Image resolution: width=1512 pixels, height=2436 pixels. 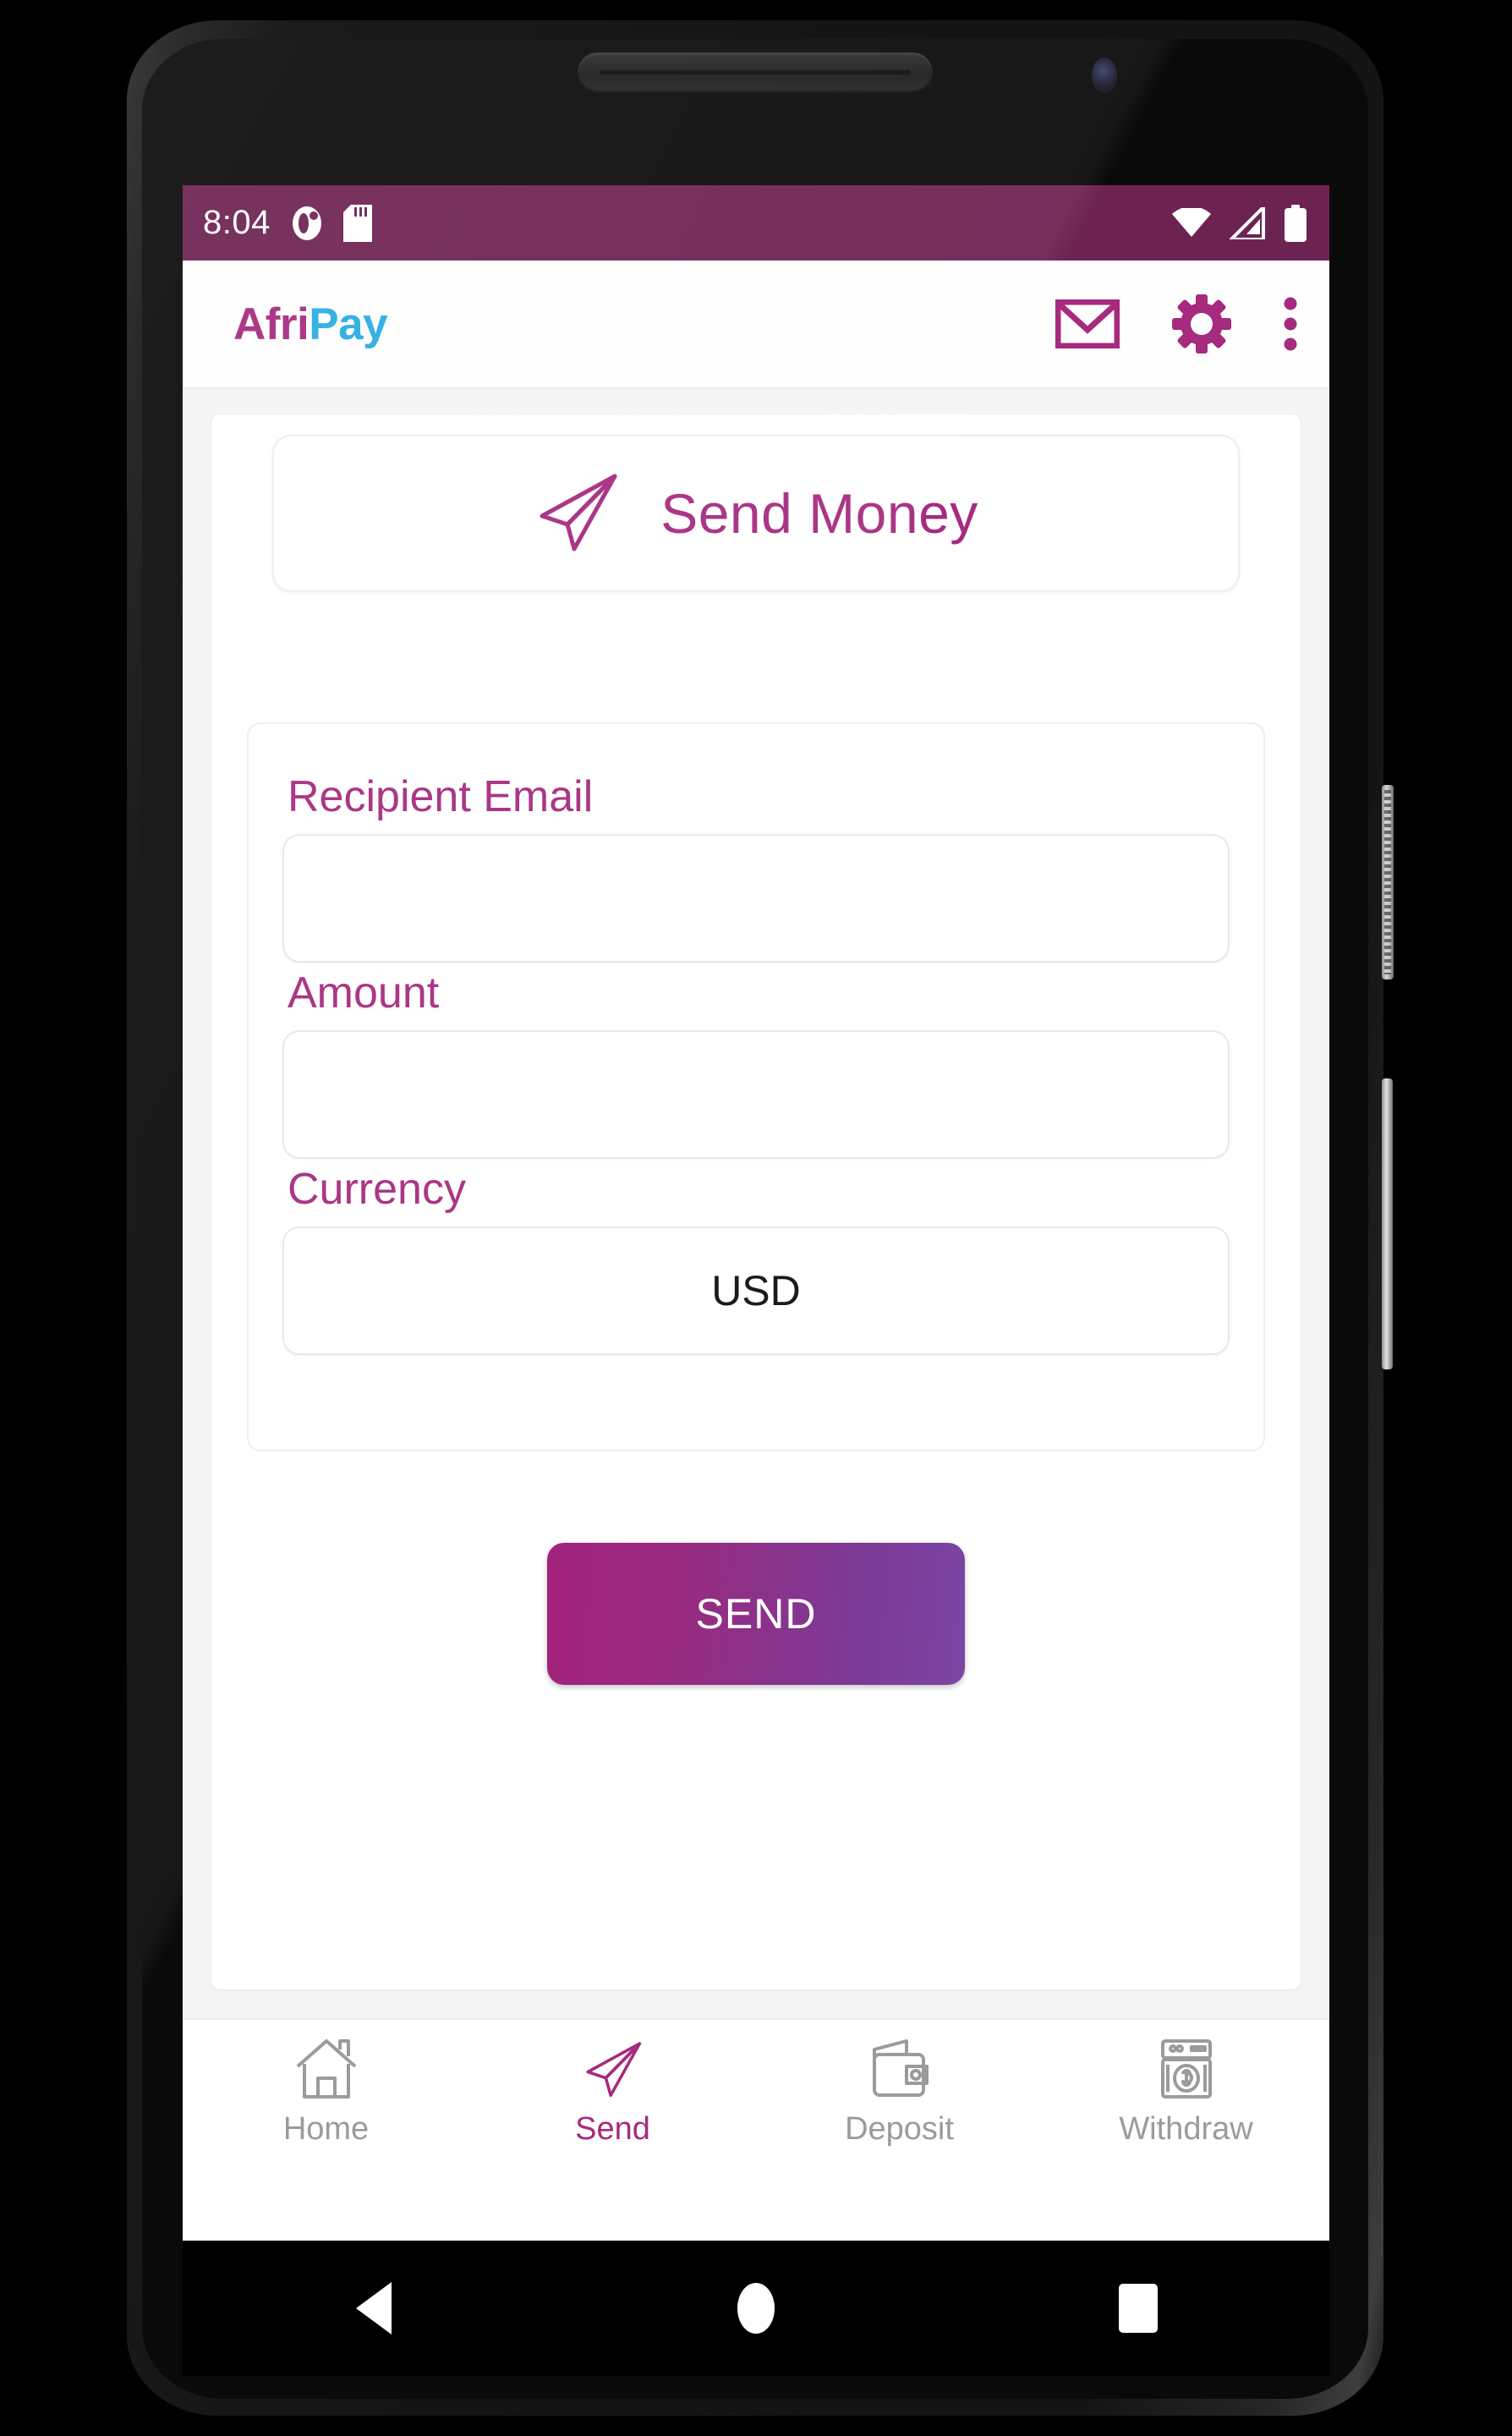 What do you see at coordinates (900, 2071) in the screenshot?
I see `wallet-icon` at bounding box center [900, 2071].